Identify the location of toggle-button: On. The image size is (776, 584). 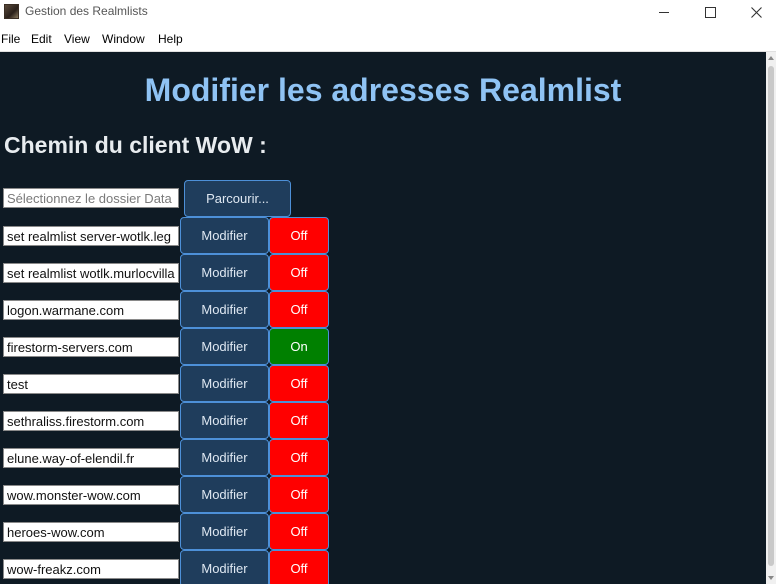
(299, 346).